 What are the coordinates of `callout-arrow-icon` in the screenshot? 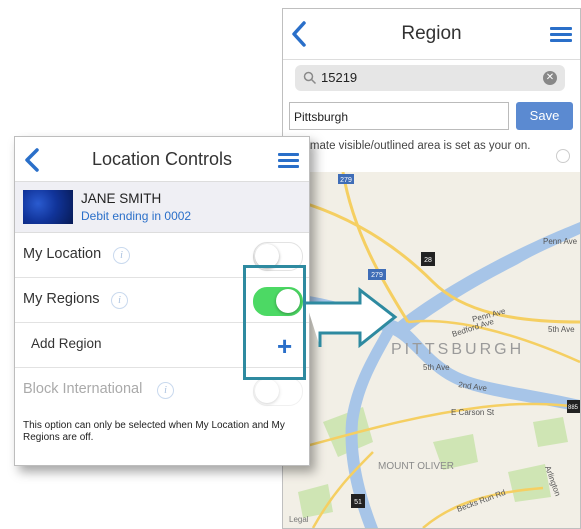 It's located at (352, 317).